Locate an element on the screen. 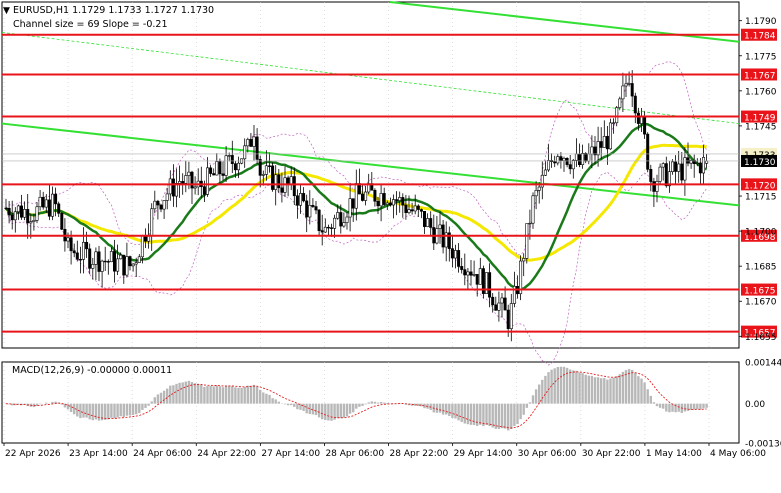 The image size is (781, 493). time-axis-label: 28 Apr 06:00 is located at coordinates (354, 454).